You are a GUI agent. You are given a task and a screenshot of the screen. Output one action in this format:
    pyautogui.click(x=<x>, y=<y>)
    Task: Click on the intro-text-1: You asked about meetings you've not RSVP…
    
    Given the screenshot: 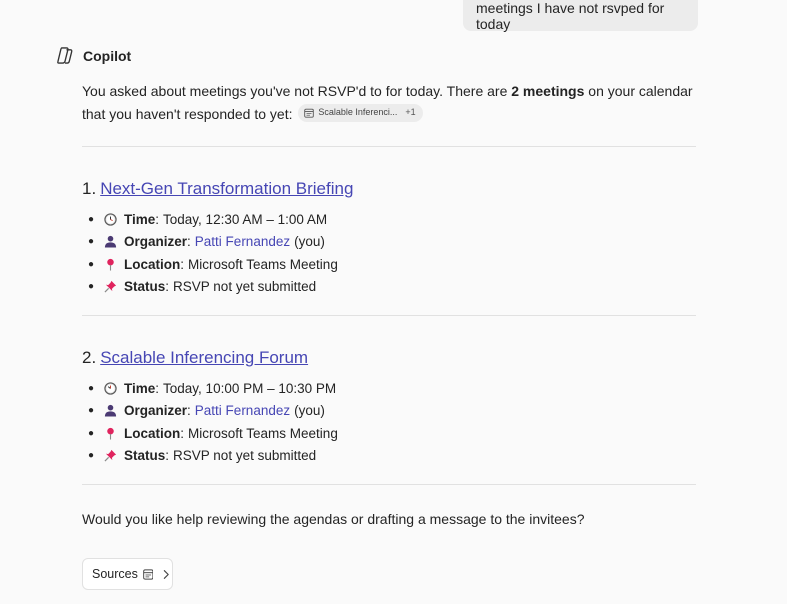 What is the action you would take?
    pyautogui.click(x=297, y=91)
    